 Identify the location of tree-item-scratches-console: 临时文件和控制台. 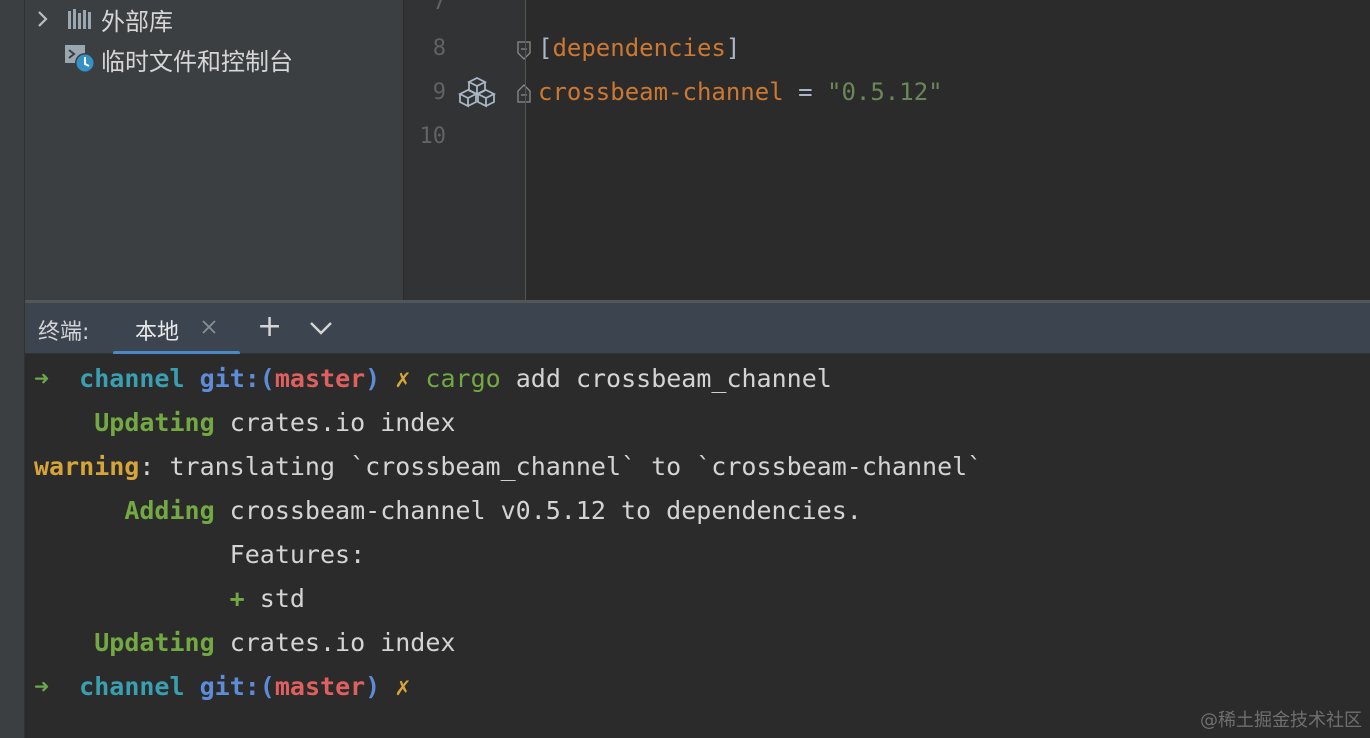
(159, 59).